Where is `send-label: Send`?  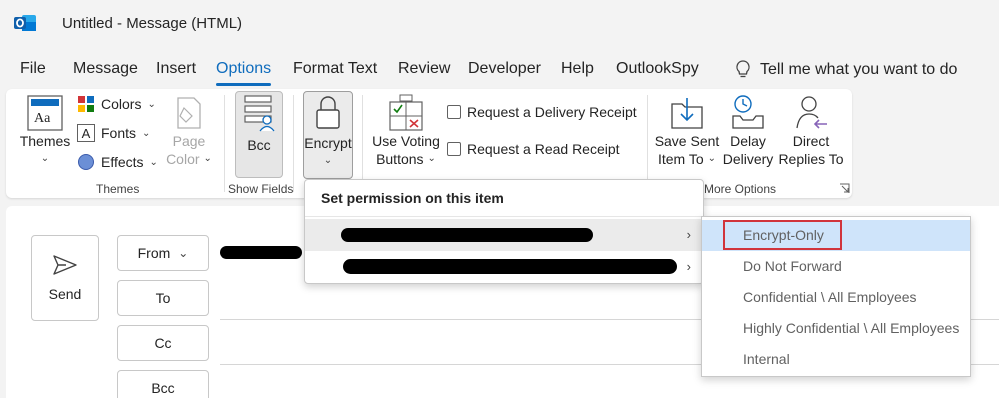 send-label: Send is located at coordinates (65, 294).